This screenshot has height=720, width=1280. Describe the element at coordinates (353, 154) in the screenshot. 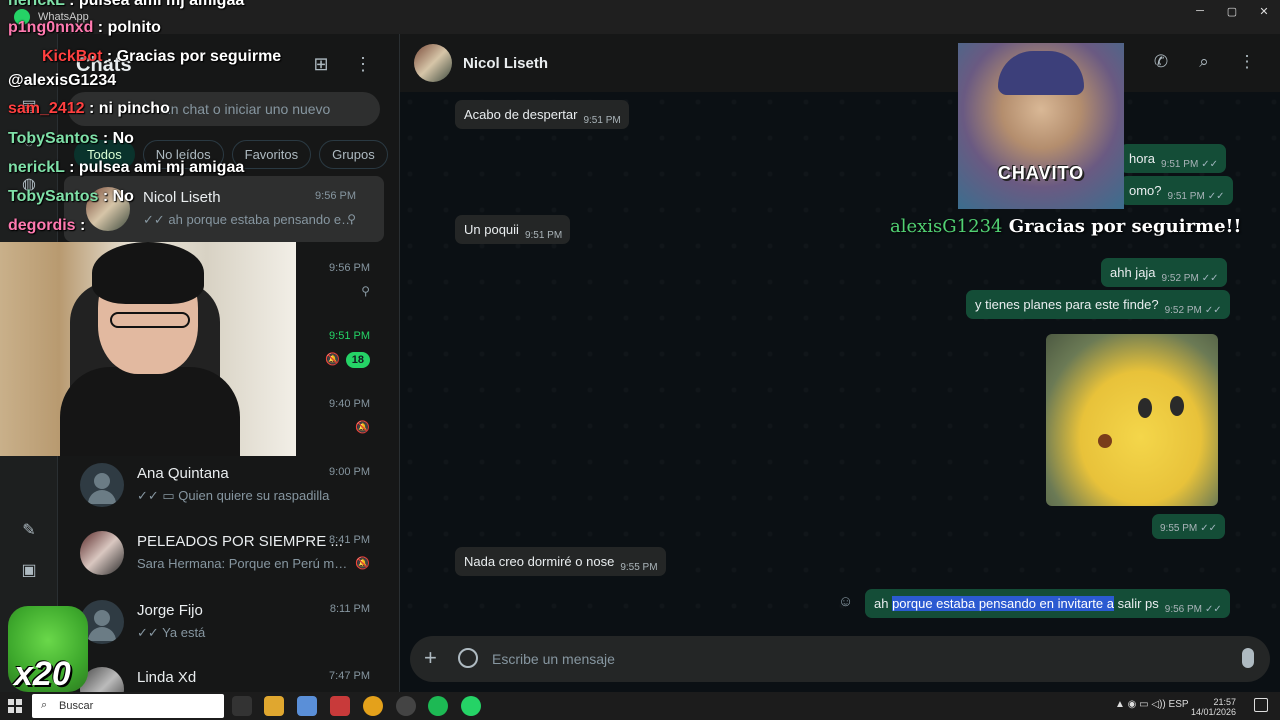

I see `filter-groups: Grupos` at that location.